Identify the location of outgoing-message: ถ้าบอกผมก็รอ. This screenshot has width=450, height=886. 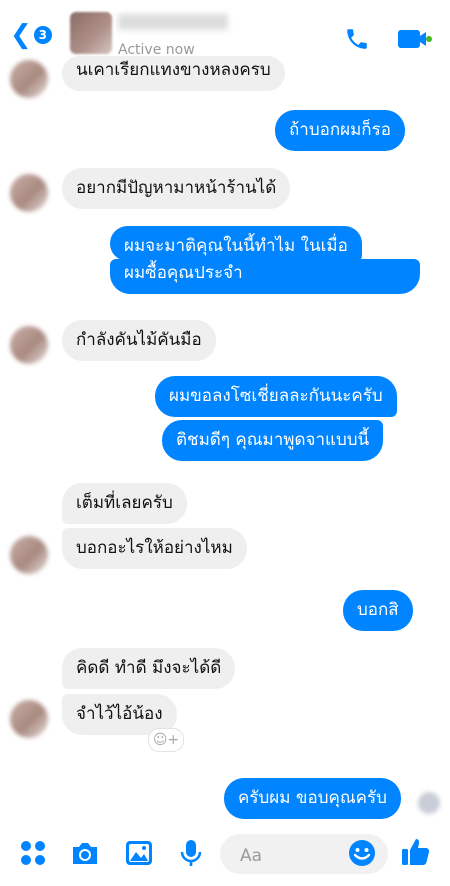
(340, 130).